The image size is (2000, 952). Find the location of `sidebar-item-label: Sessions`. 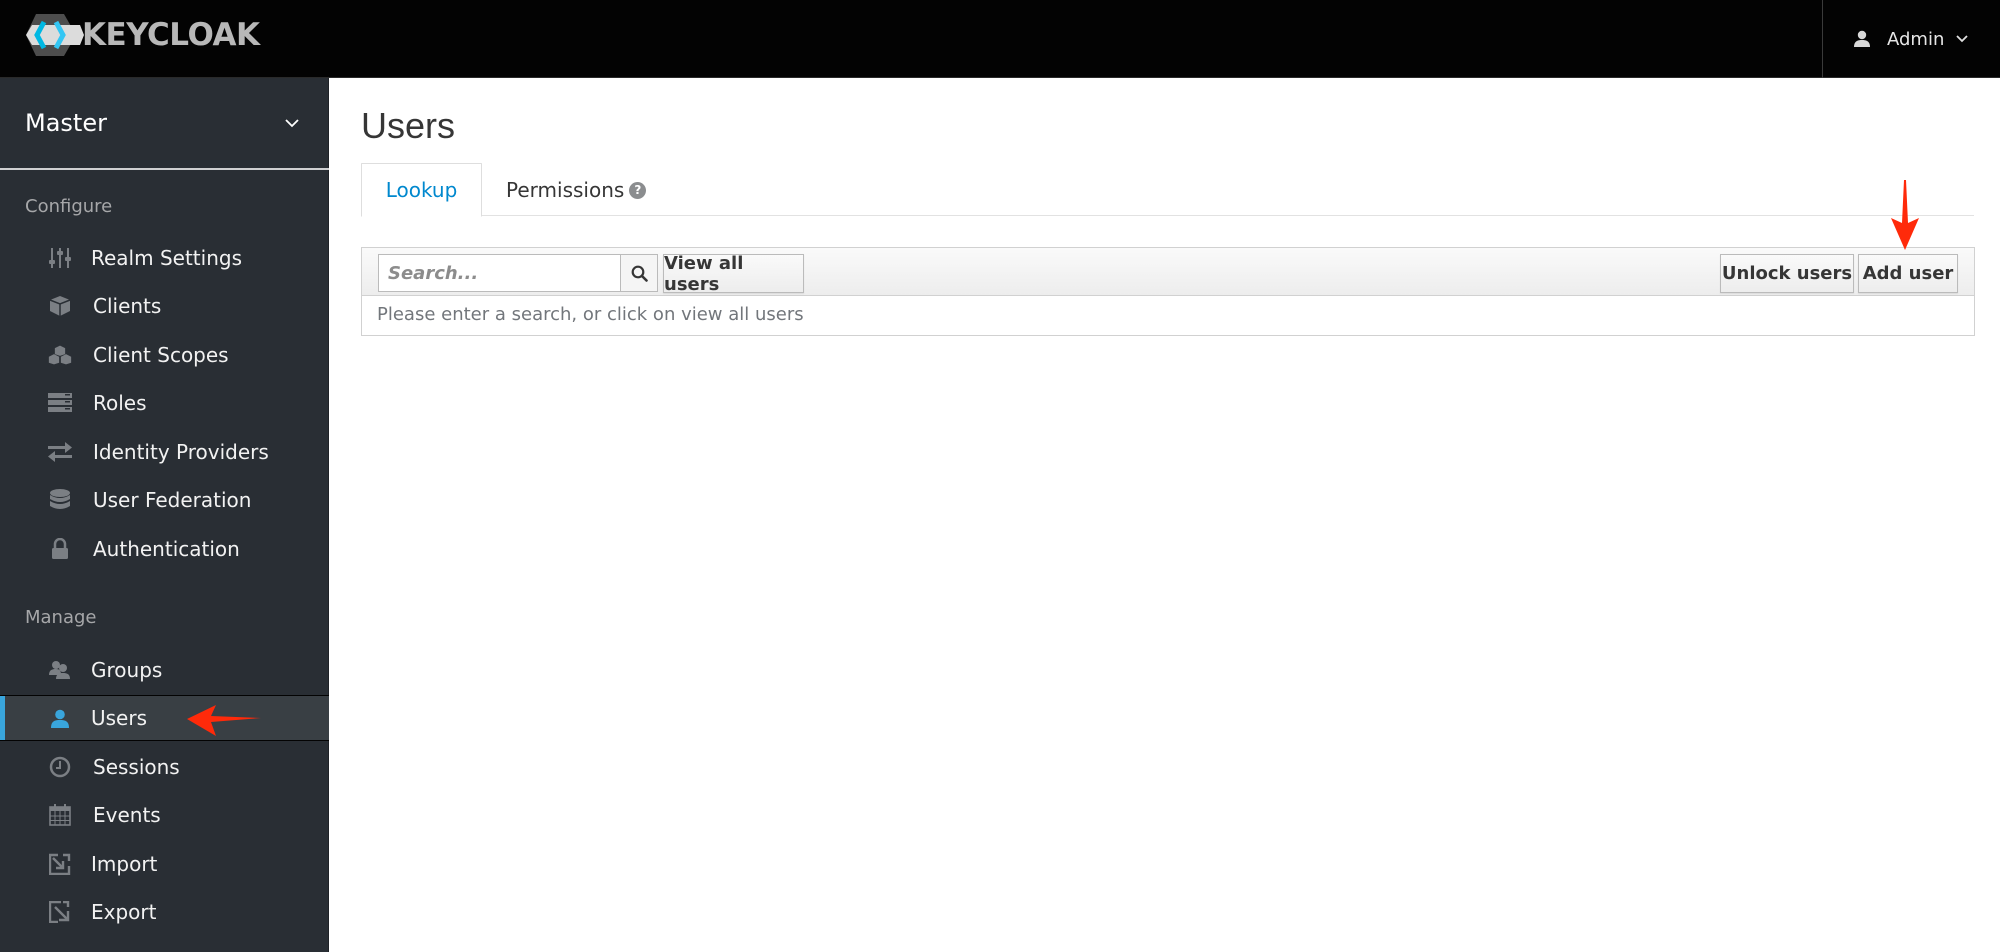

sidebar-item-label: Sessions is located at coordinates (136, 767).